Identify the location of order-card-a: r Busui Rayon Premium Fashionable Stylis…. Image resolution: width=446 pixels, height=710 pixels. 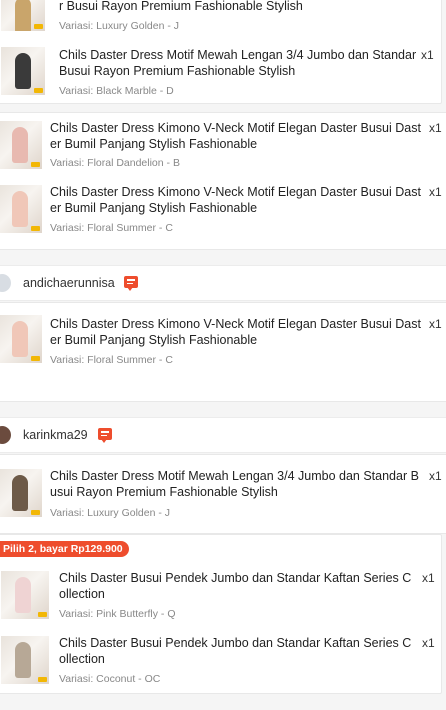
(221, 52).